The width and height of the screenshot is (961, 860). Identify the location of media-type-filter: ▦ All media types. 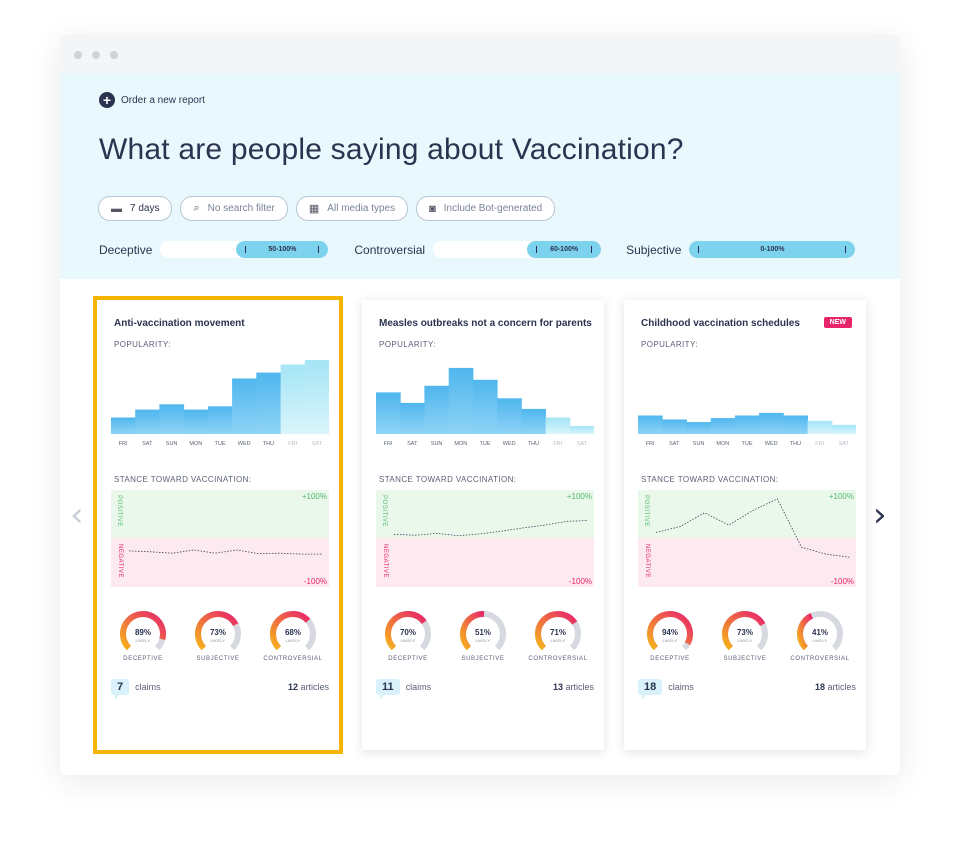
(352, 208).